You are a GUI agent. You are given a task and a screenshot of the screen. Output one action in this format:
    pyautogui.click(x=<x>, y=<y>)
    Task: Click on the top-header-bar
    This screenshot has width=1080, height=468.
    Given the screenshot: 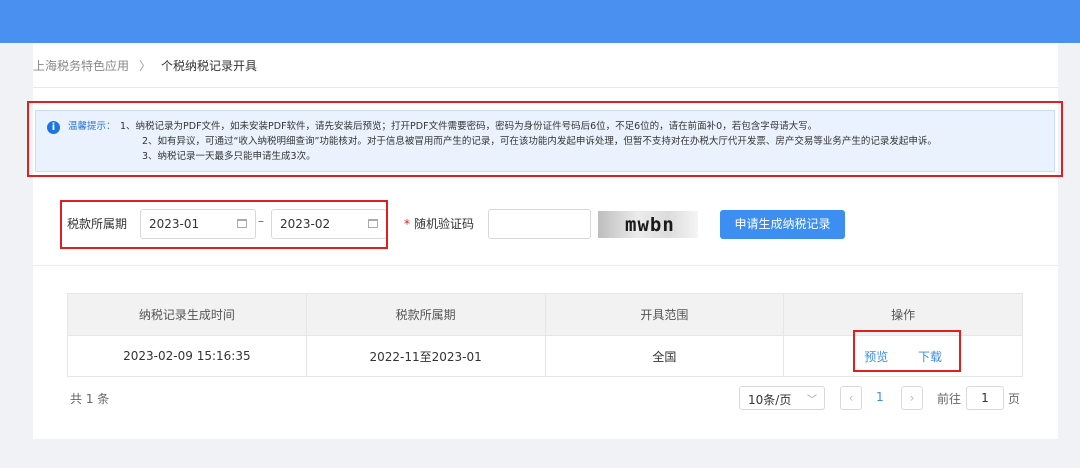 What is the action you would take?
    pyautogui.click(x=540, y=21)
    